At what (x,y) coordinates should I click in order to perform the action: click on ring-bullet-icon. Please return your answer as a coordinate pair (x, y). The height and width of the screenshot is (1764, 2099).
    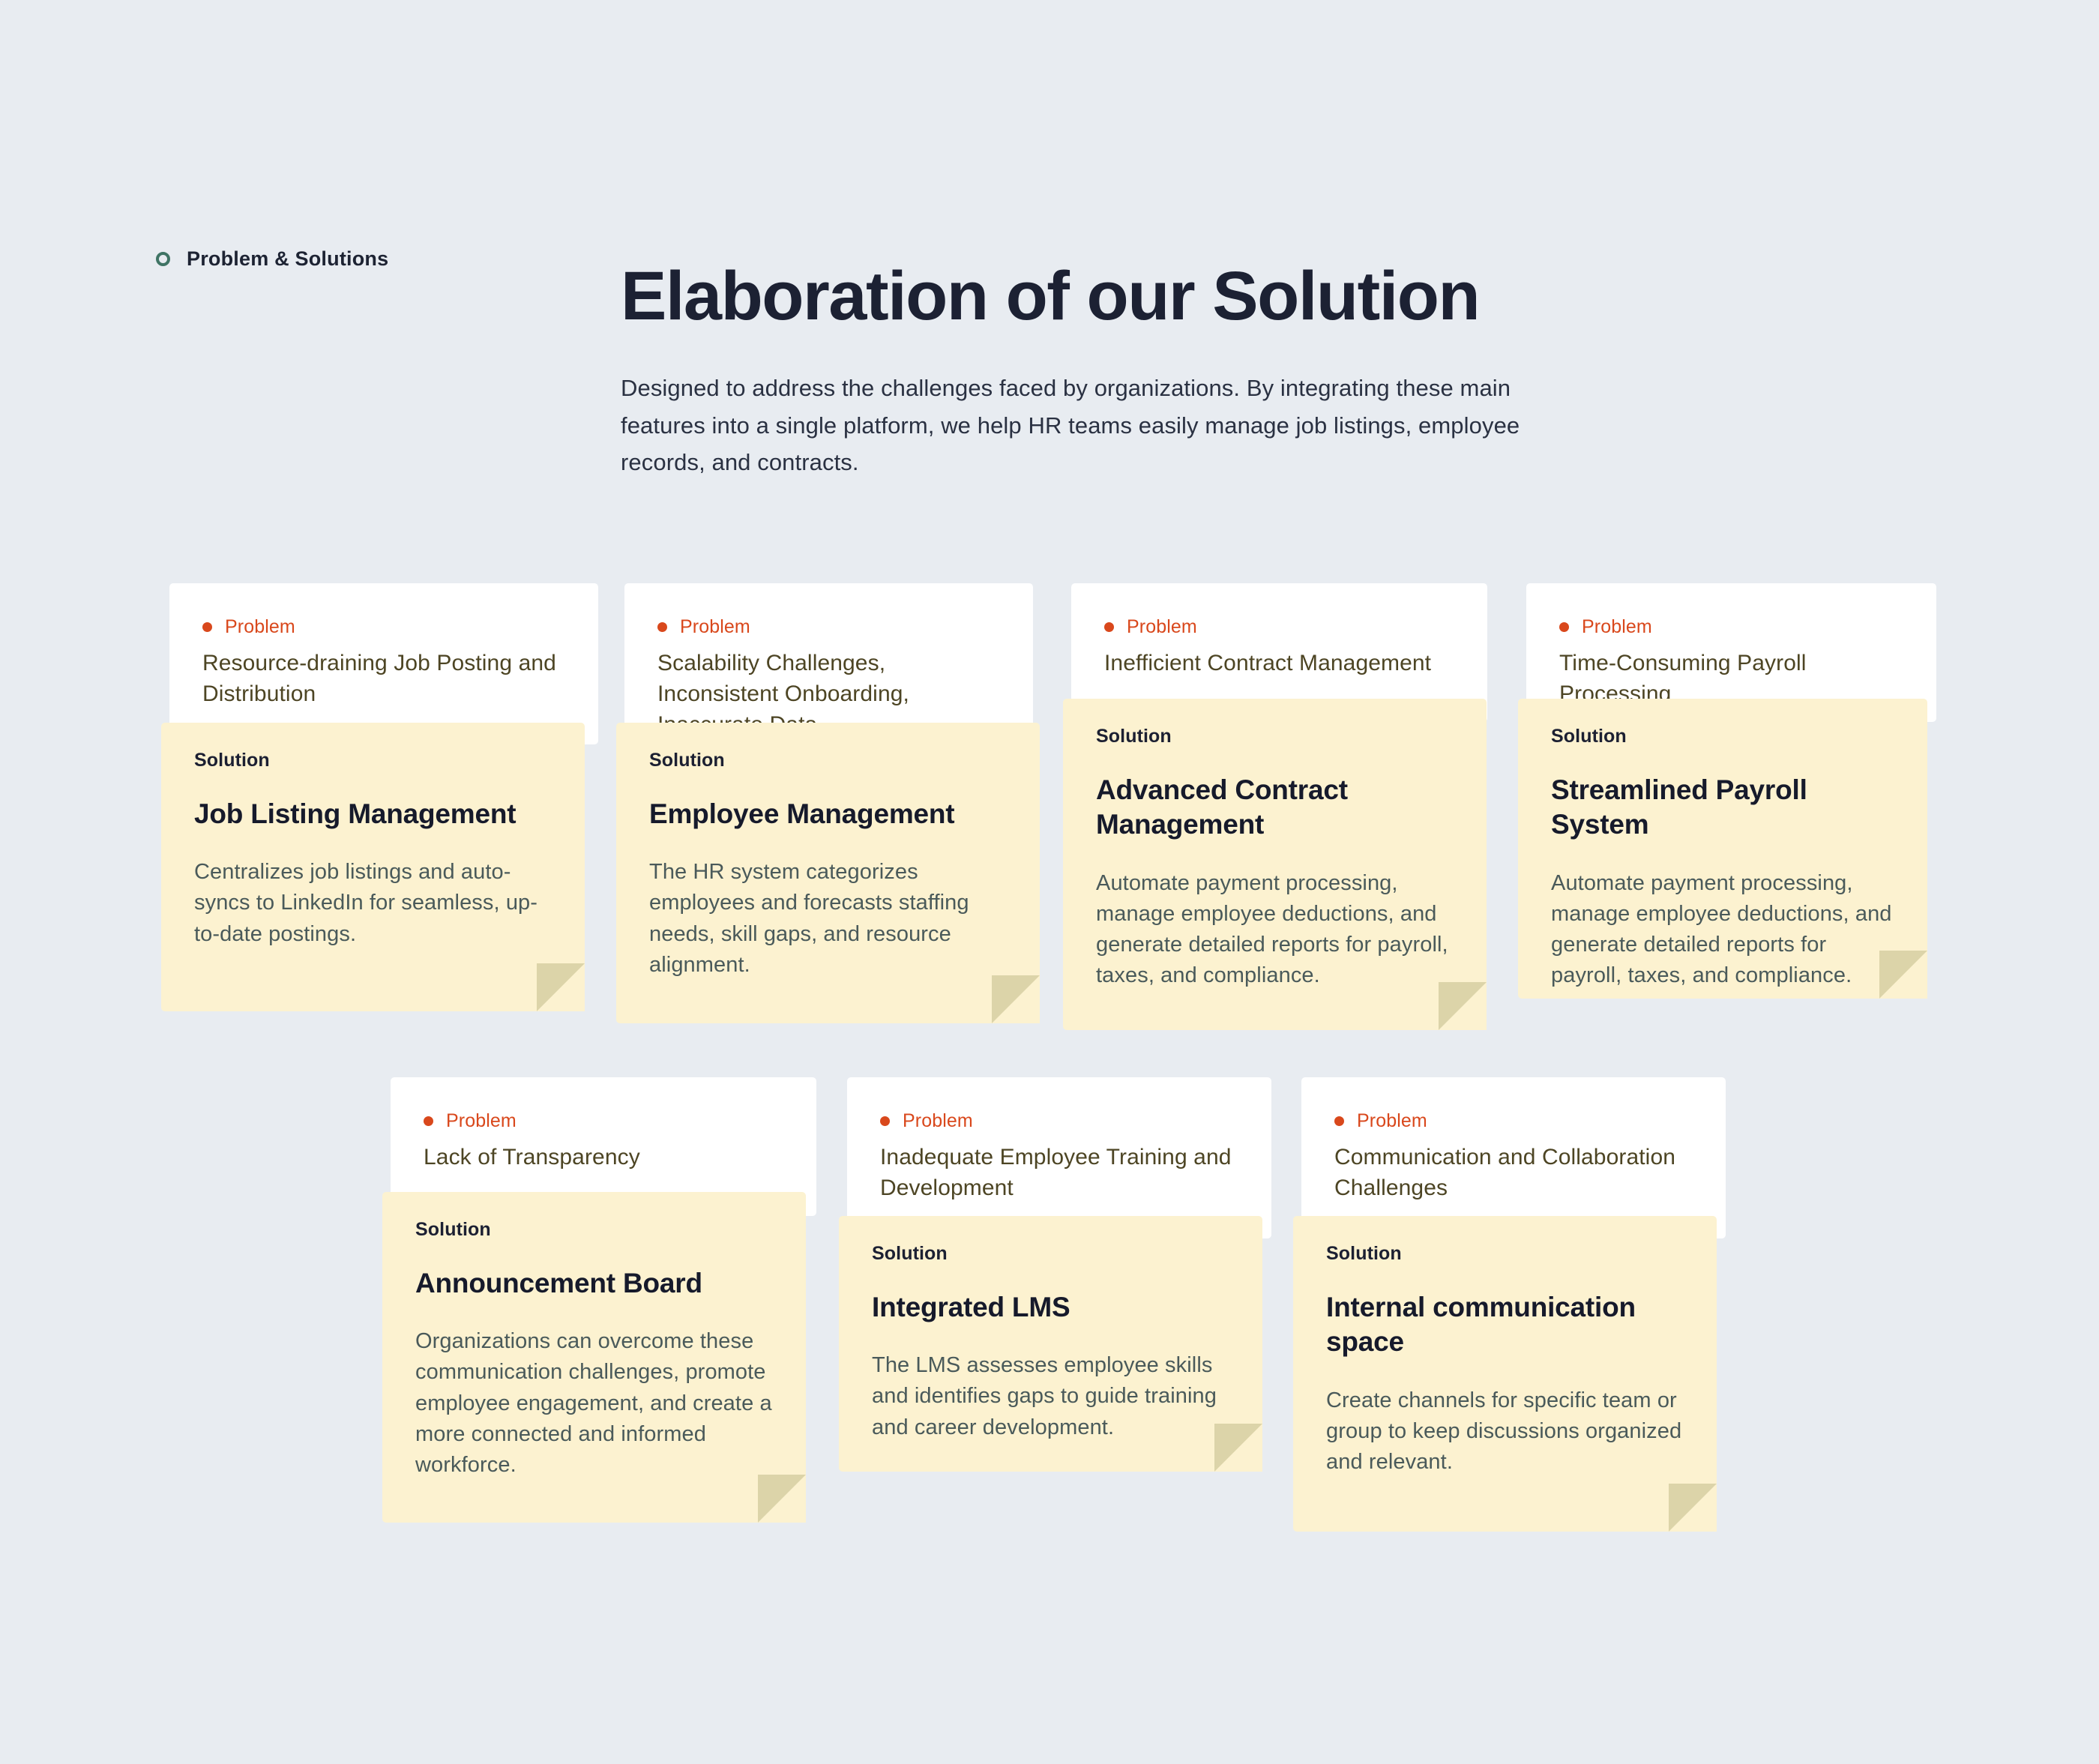
    Looking at the image, I should click on (163, 259).